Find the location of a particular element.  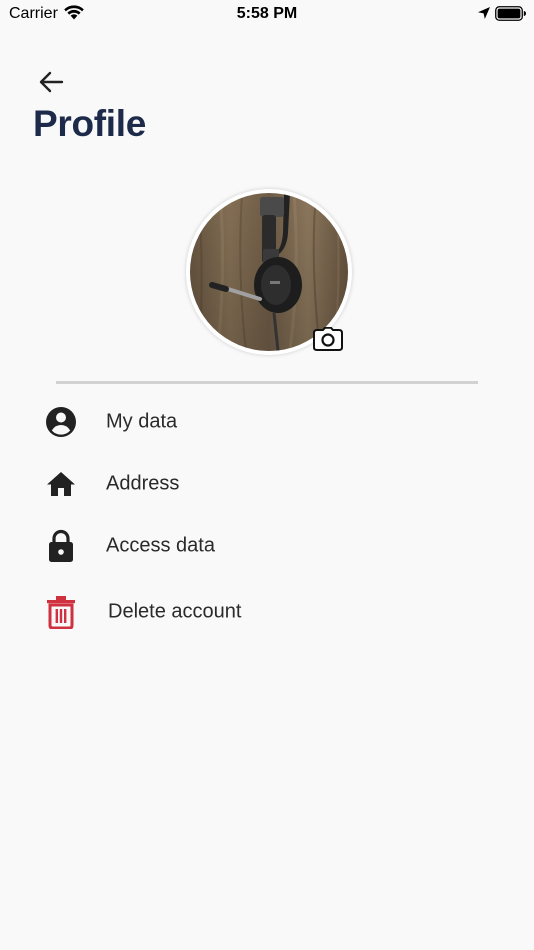

menu-item-label: Address is located at coordinates (143, 483).